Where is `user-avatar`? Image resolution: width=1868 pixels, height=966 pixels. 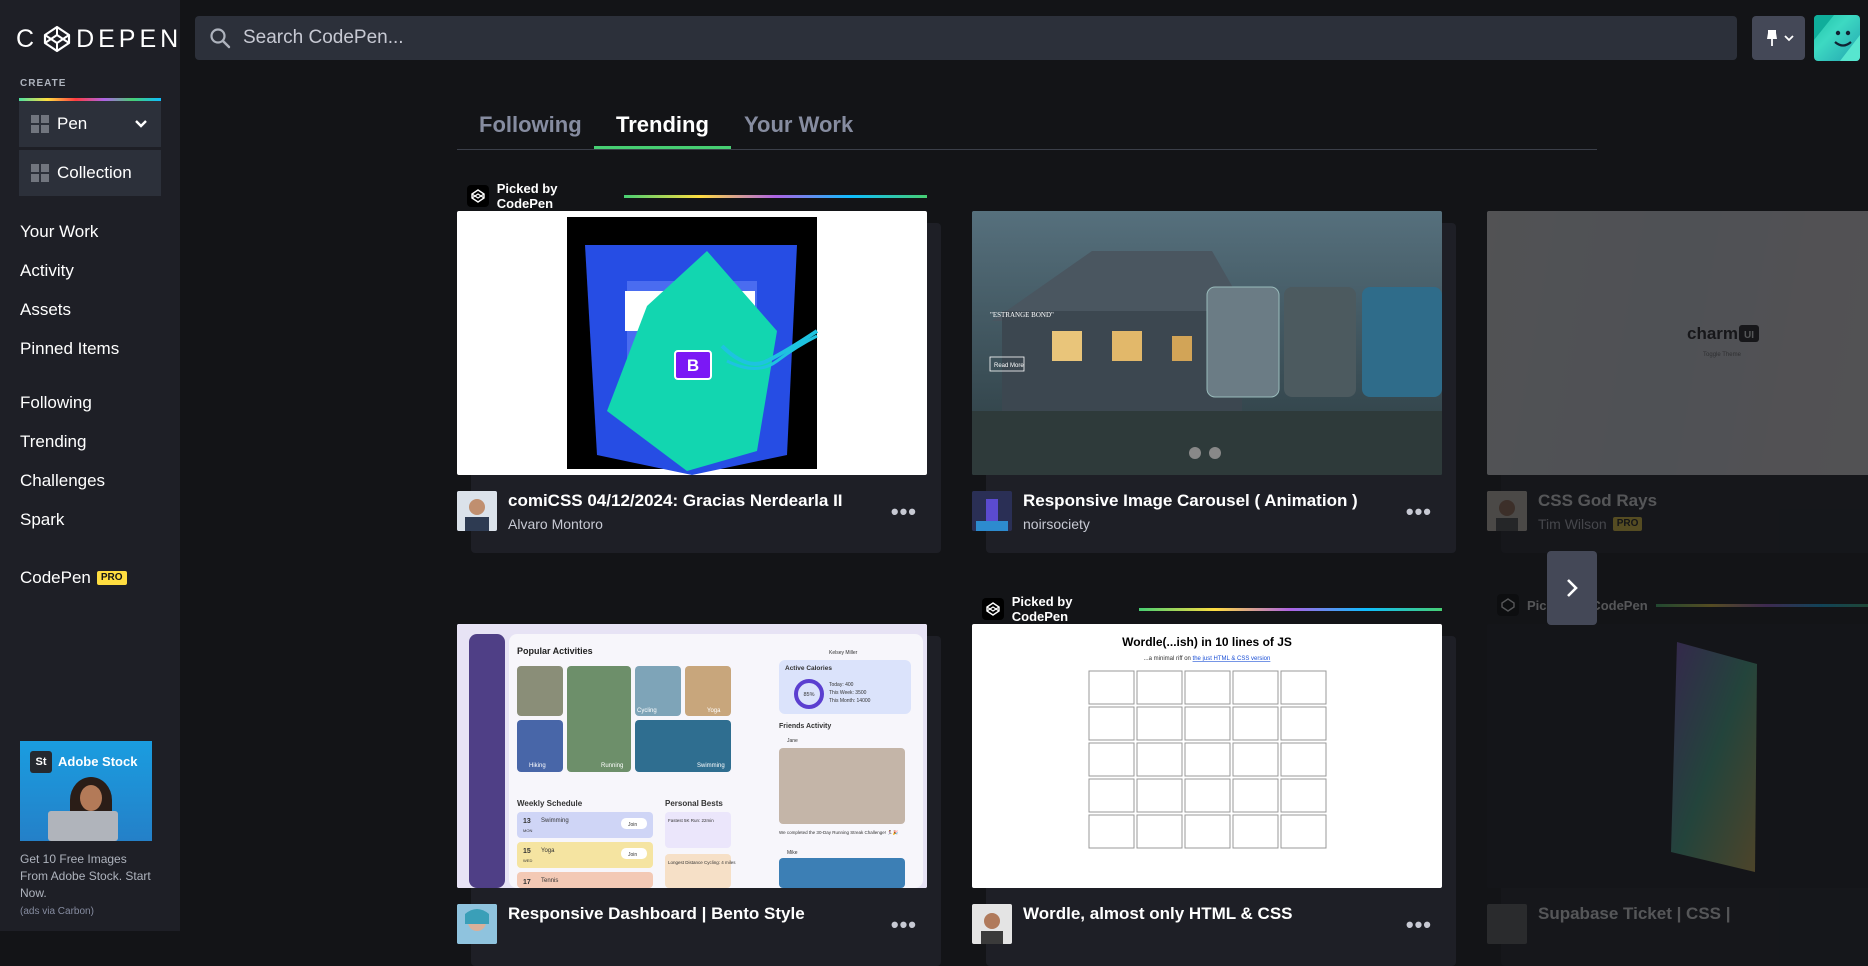
user-avatar is located at coordinates (1837, 38).